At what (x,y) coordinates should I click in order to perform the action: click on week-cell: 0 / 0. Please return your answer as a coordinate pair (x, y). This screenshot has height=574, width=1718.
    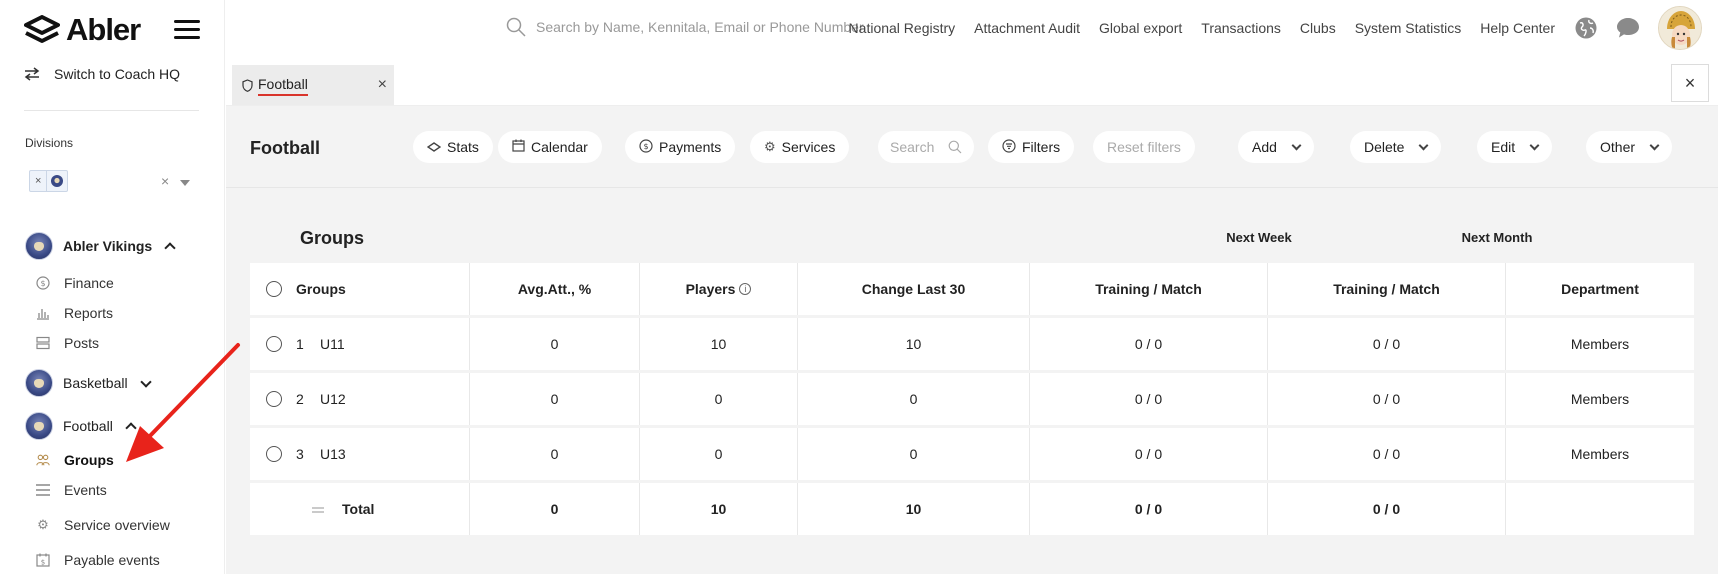
    Looking at the image, I should click on (1149, 399).